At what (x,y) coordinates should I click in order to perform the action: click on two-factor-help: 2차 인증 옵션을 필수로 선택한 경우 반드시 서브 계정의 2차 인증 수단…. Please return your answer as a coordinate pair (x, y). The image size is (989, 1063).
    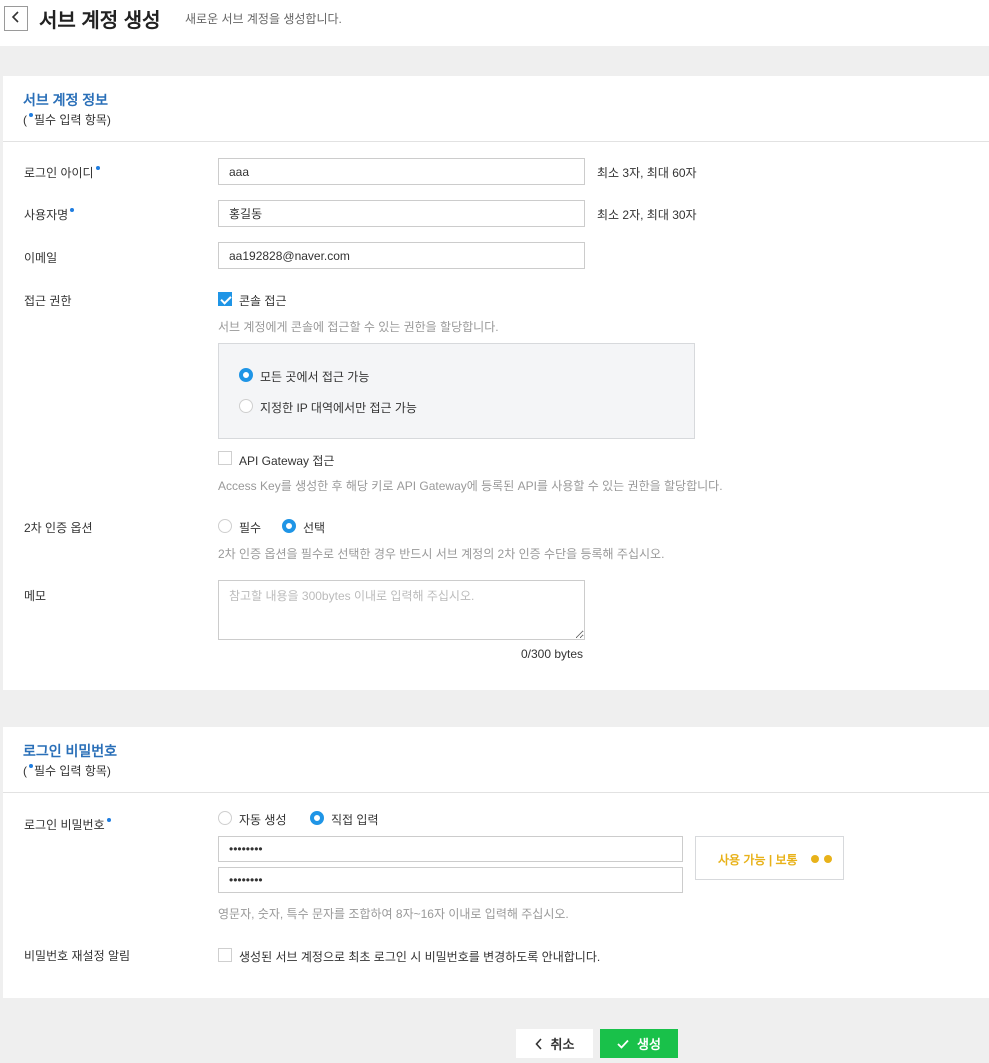
    Looking at the image, I should click on (441, 554).